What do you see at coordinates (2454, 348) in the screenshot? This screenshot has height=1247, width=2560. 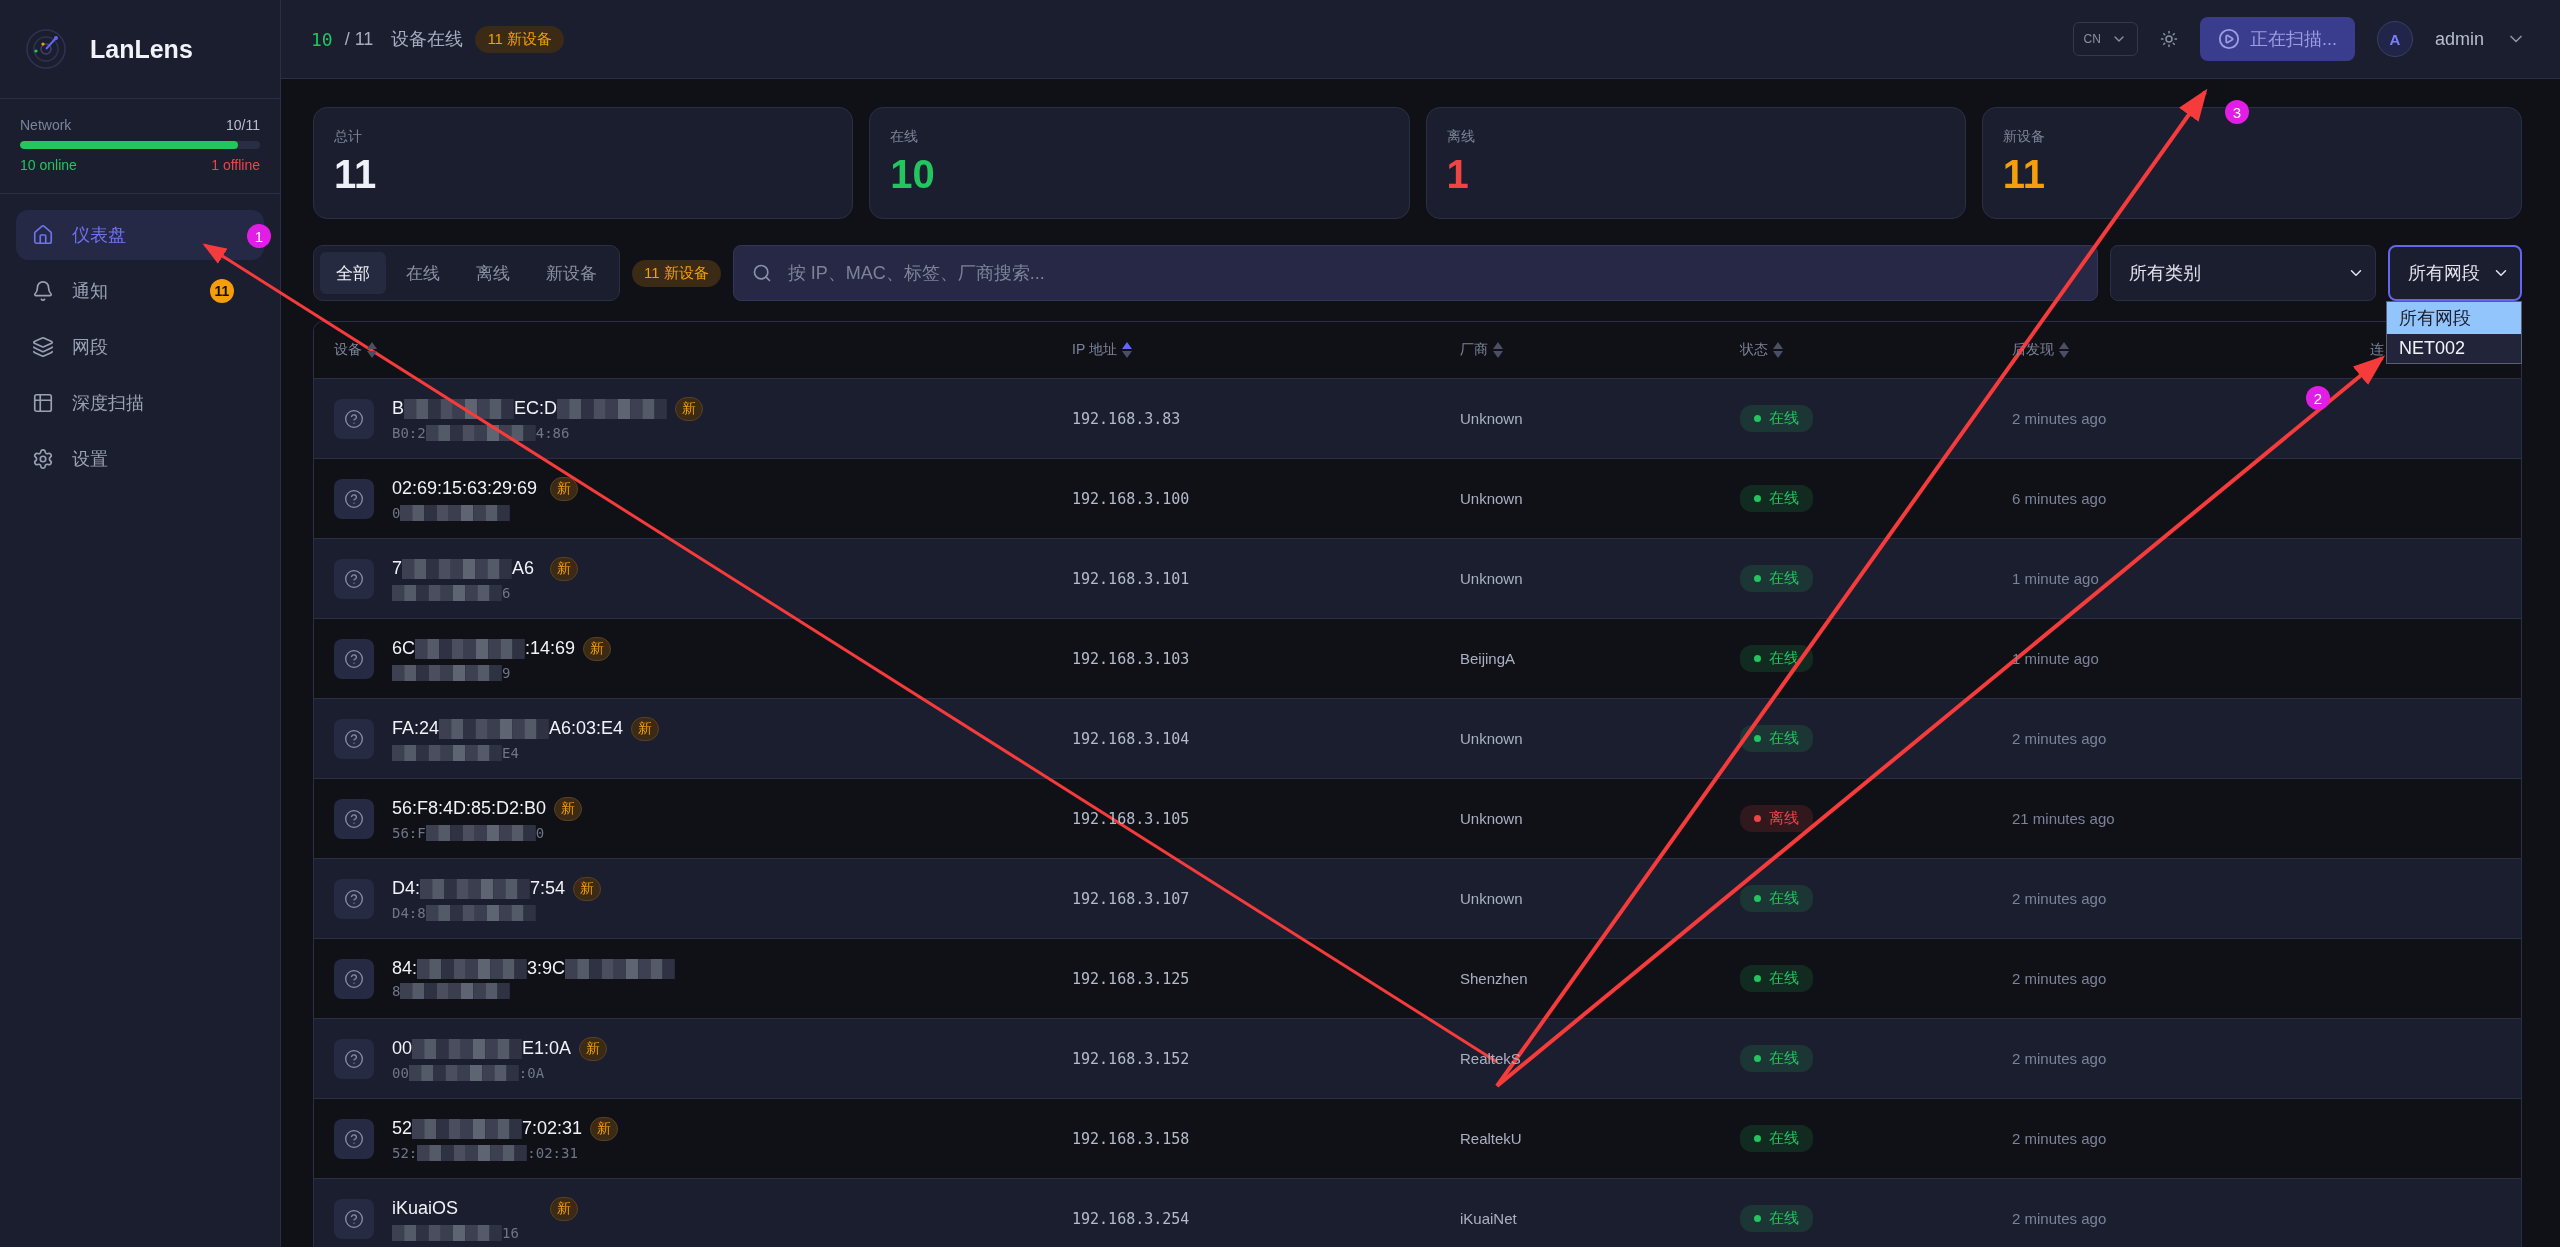 I see `dropdown-option: NET002` at bounding box center [2454, 348].